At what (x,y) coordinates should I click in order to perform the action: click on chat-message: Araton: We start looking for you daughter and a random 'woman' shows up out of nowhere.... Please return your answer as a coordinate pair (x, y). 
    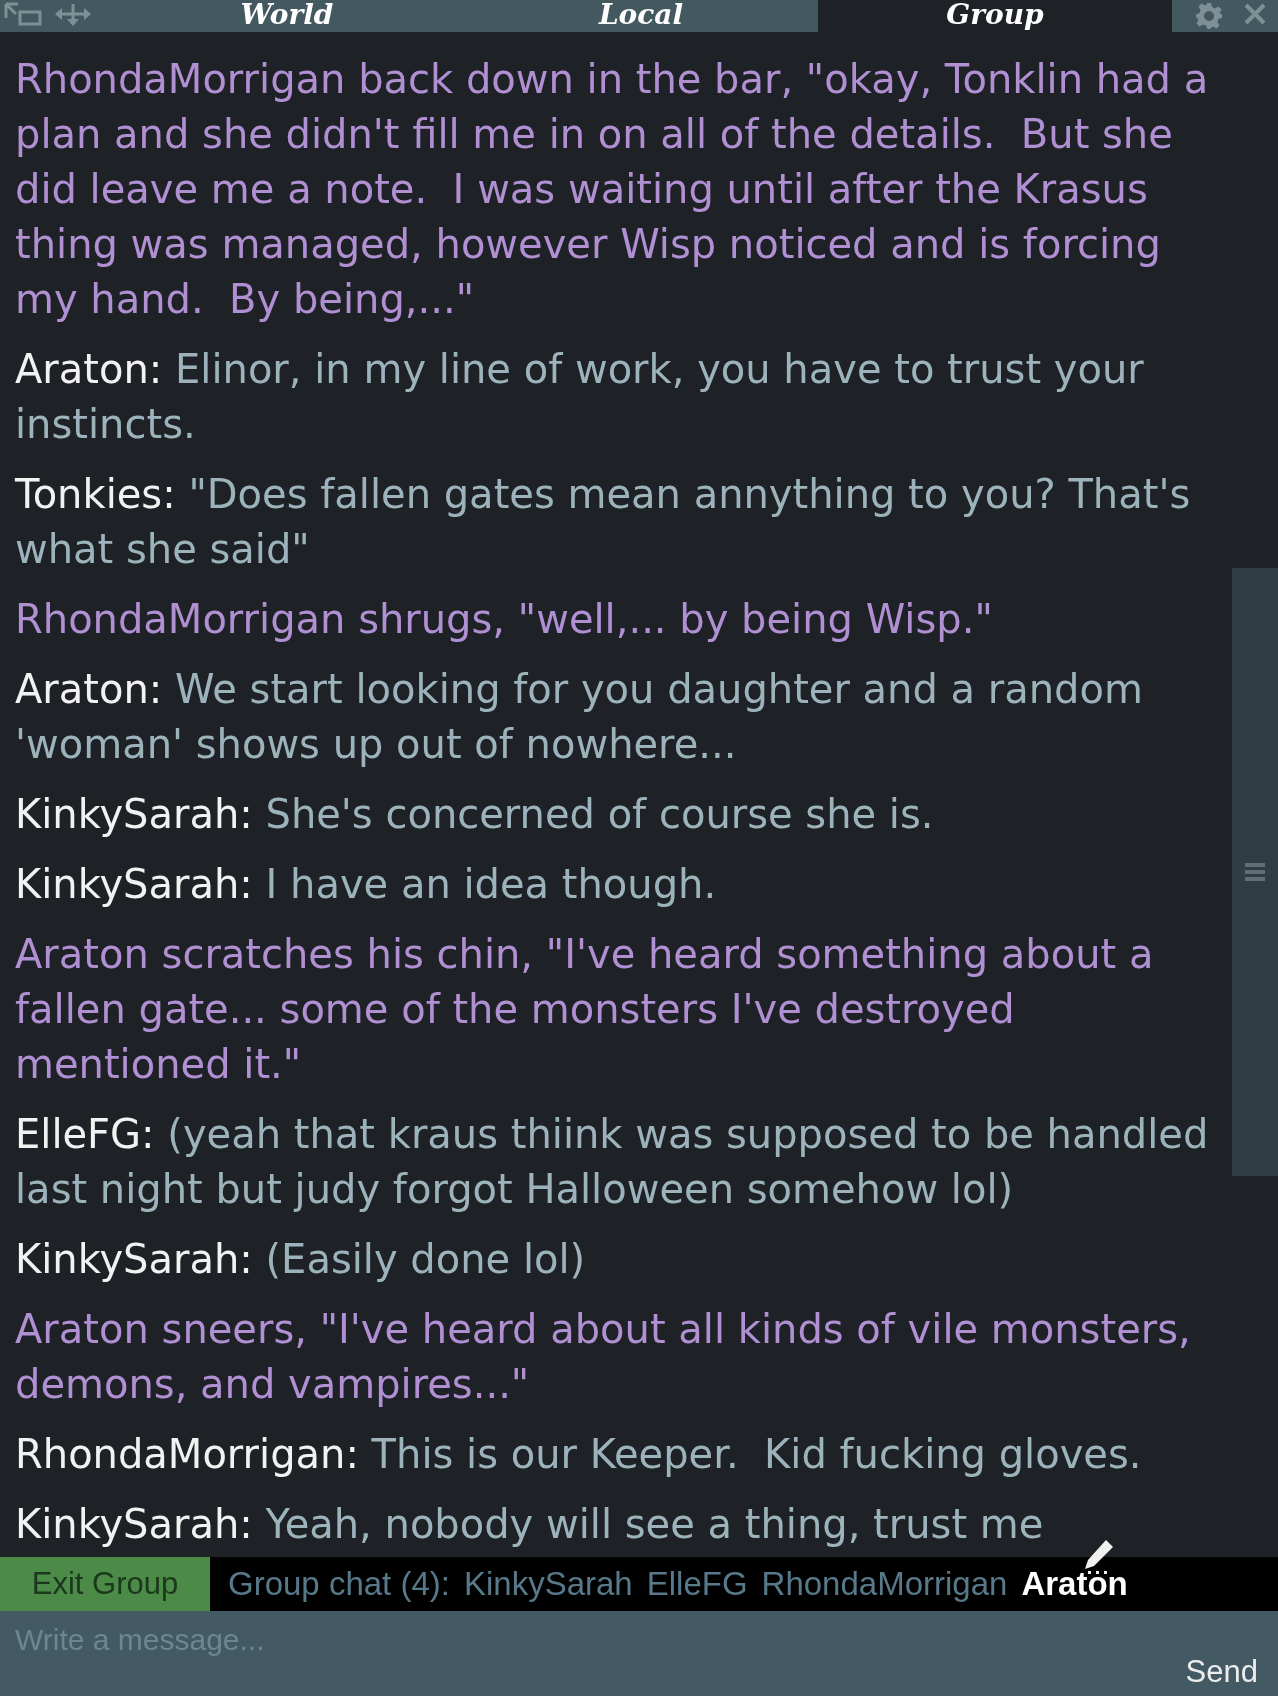
    Looking at the image, I should click on (579, 717).